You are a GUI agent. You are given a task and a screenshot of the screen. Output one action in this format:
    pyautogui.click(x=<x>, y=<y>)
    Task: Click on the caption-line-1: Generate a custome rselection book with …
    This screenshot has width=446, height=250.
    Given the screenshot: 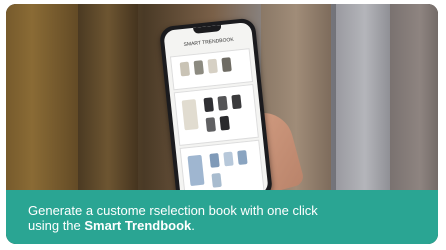 What is the action you would take?
    pyautogui.click(x=173, y=210)
    